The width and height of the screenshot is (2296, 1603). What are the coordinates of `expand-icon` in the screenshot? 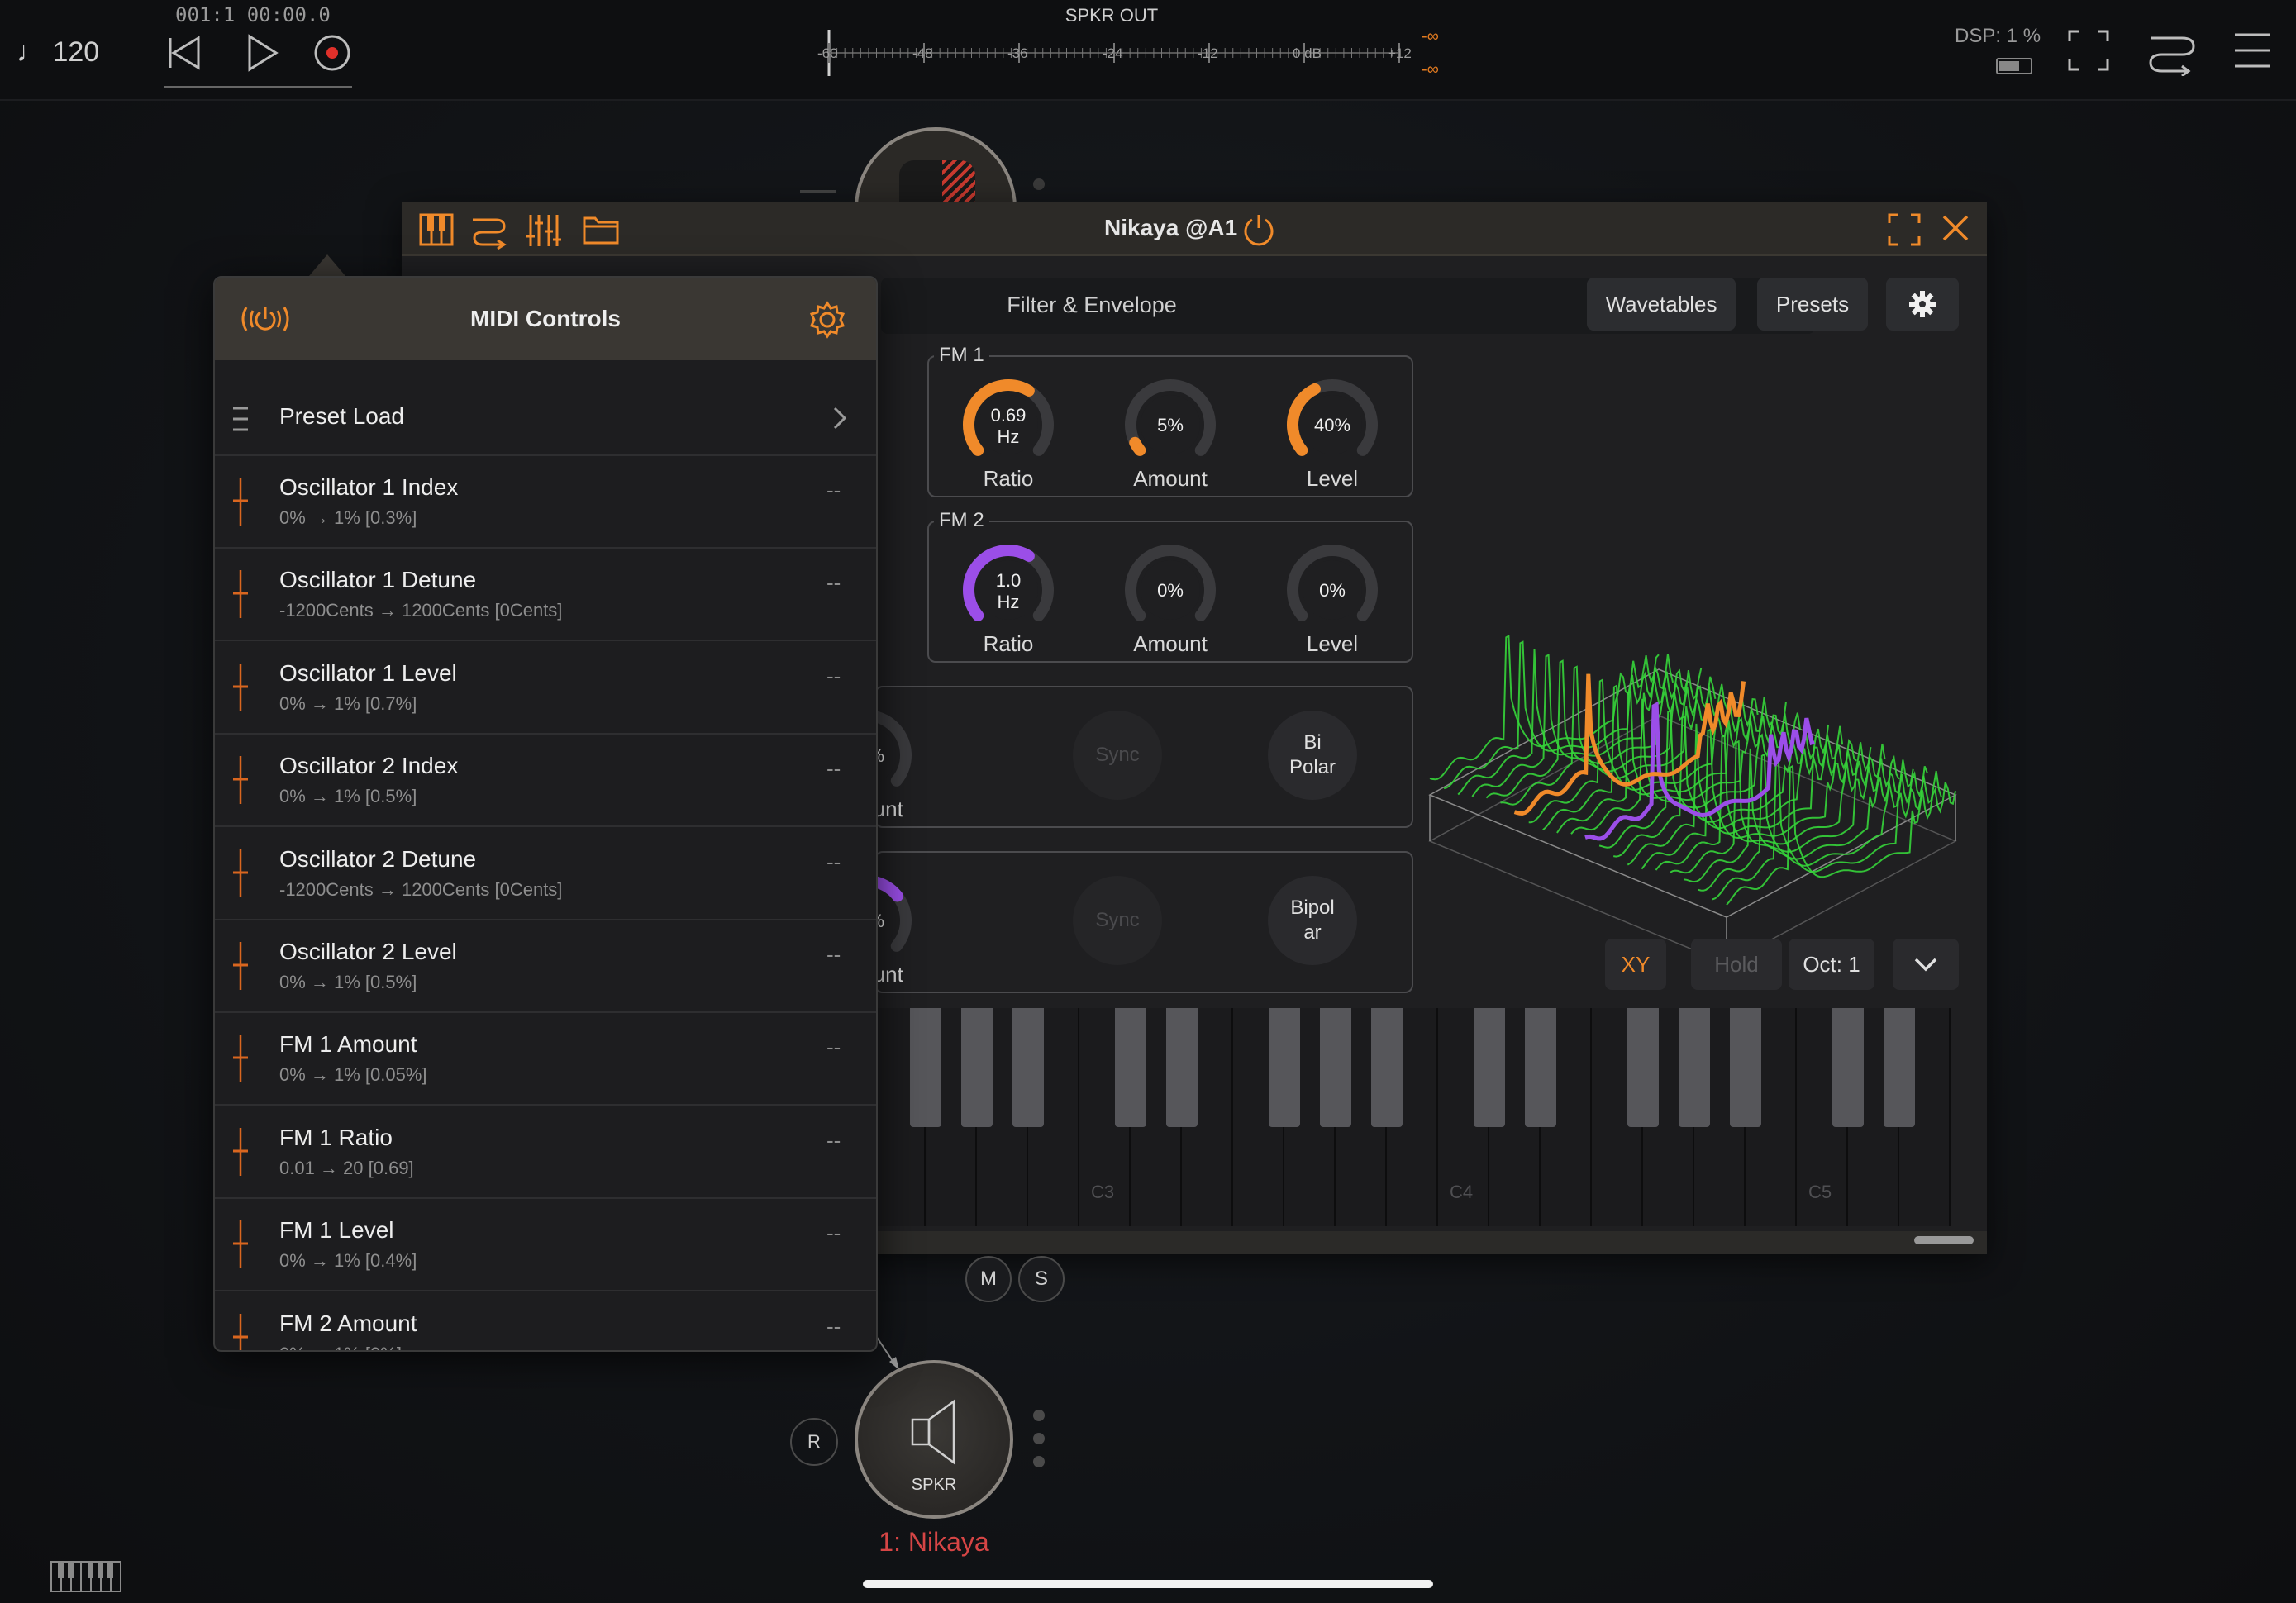 It's located at (1904, 230).